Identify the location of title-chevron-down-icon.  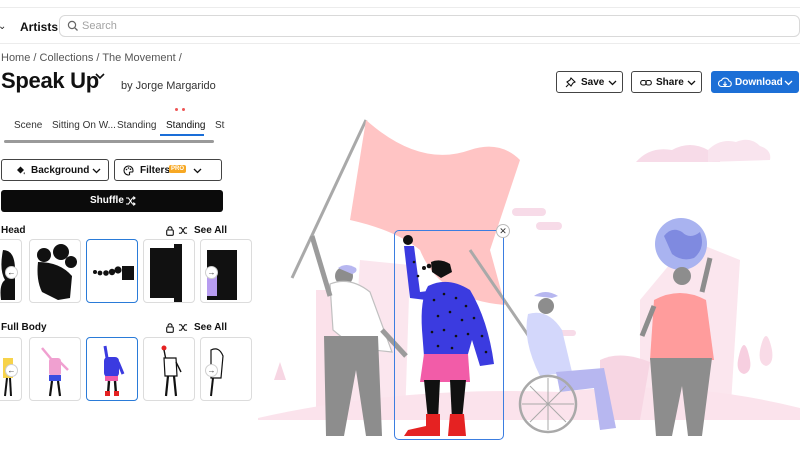
(100, 76).